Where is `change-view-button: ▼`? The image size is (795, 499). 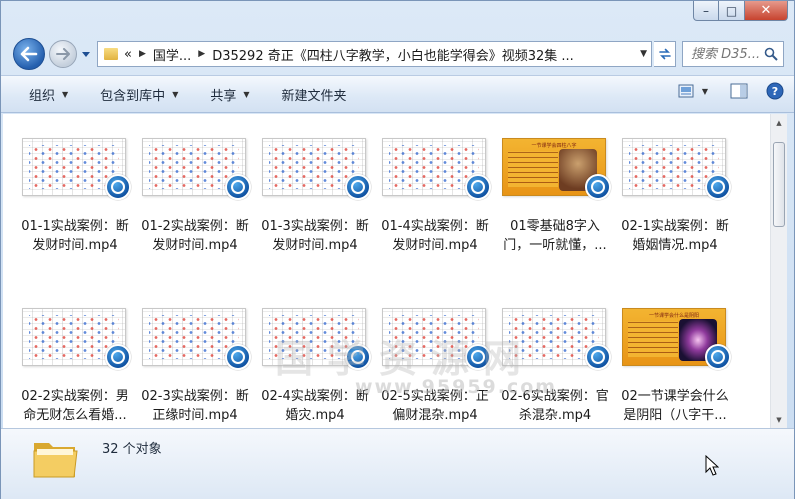 change-view-button: ▼ is located at coordinates (693, 91).